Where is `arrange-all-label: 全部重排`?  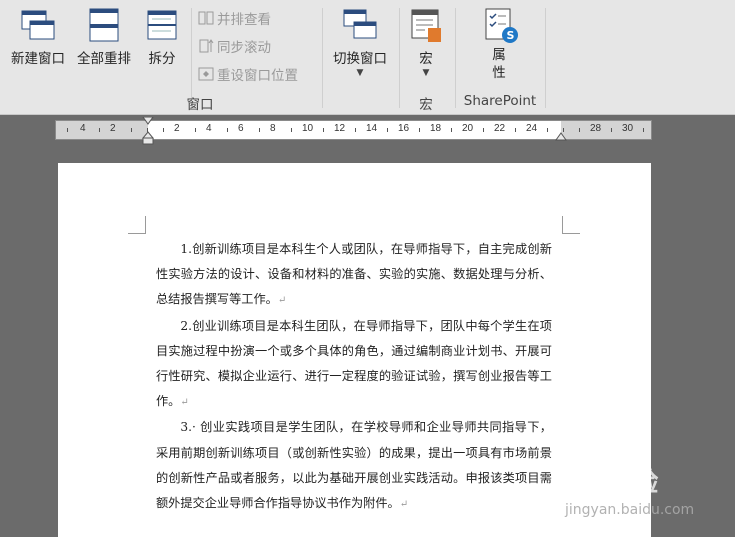 arrange-all-label: 全部重排 is located at coordinates (104, 59).